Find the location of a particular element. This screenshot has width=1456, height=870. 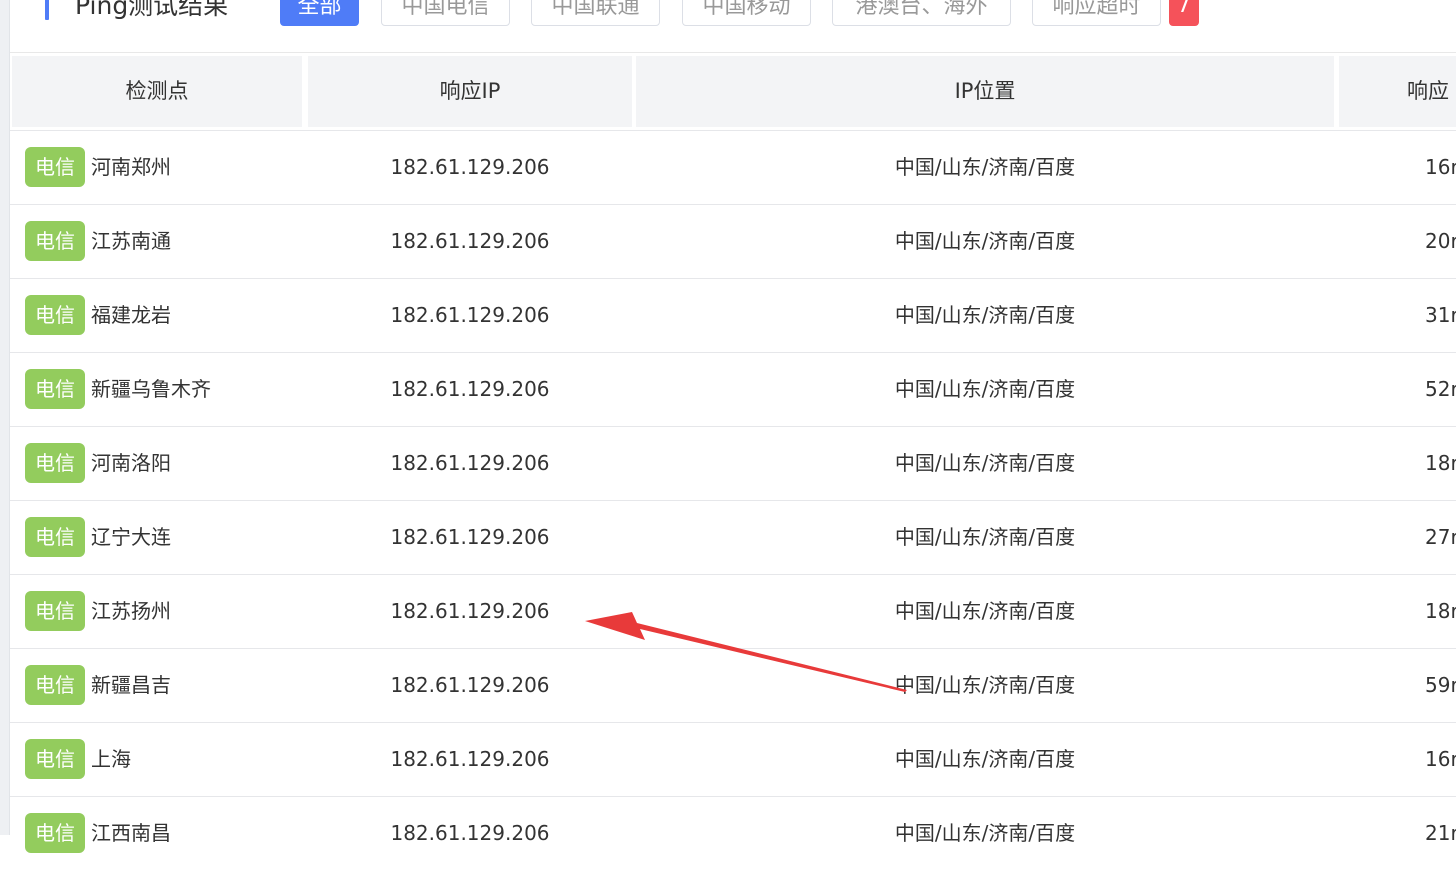

tab-timeout: 响应超时 is located at coordinates (1096, 13).